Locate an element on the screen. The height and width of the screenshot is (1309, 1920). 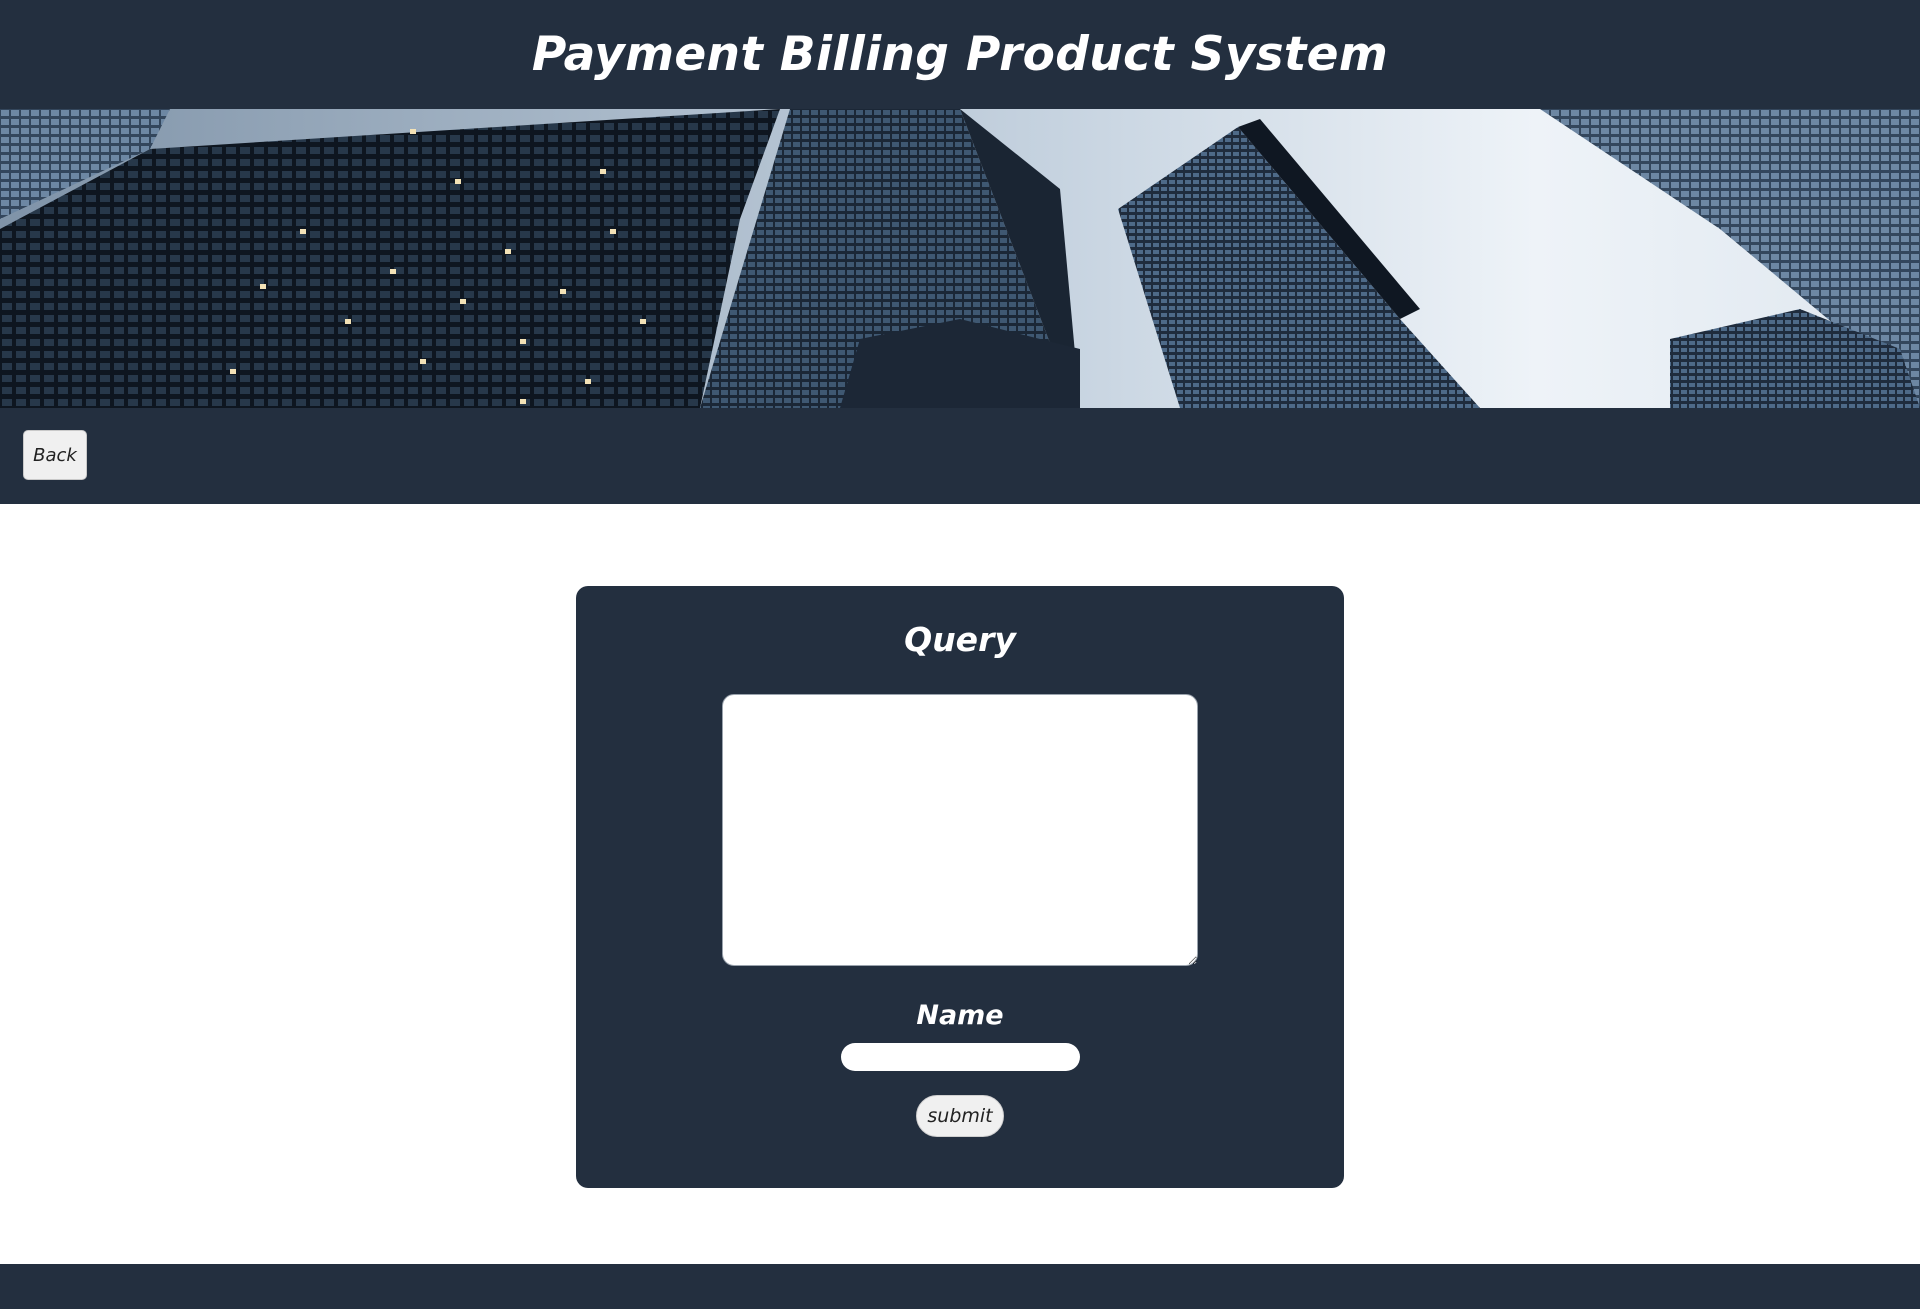
submit-button: submit is located at coordinates (960, 1116).